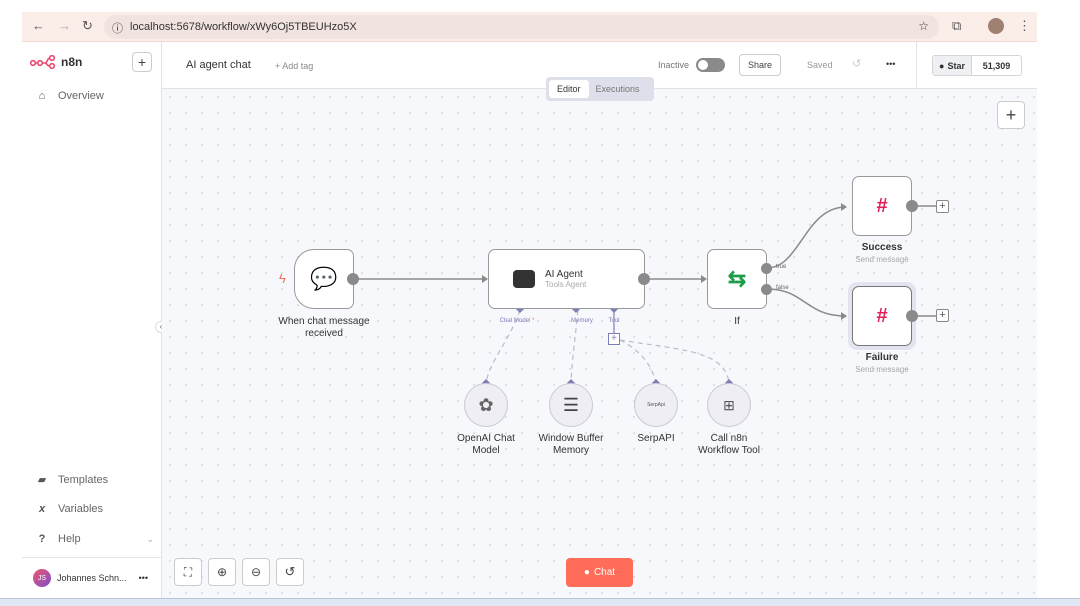 This screenshot has height=606, width=1080. Describe the element at coordinates (38, 25) in the screenshot. I see `back-icon: ←` at that location.